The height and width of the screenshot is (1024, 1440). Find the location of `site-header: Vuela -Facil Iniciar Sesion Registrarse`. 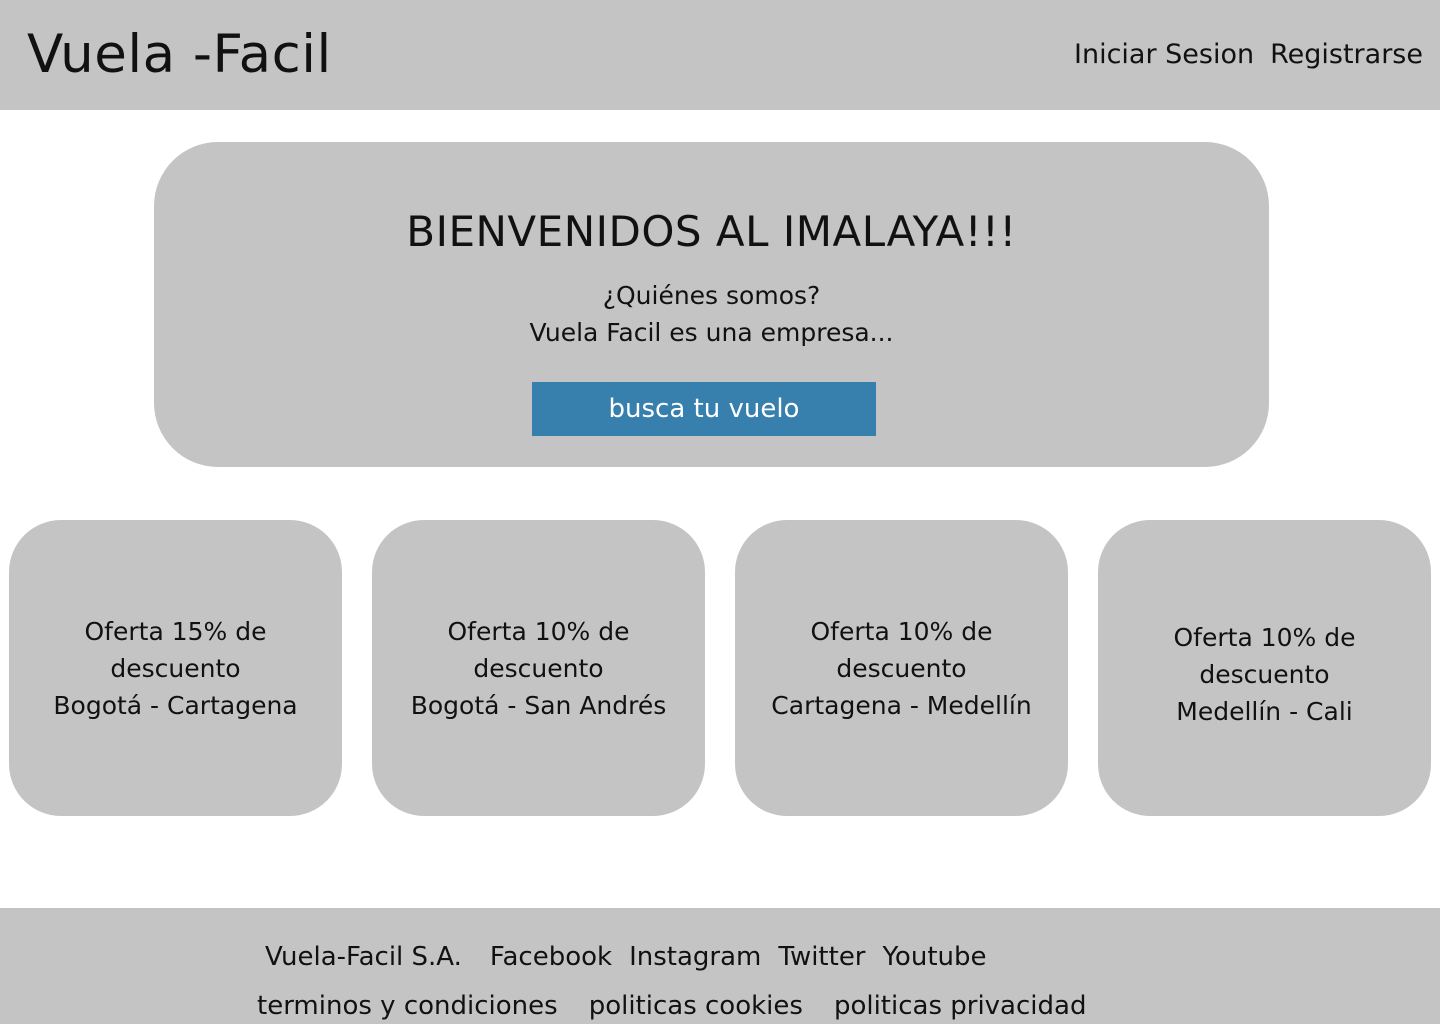

site-header: Vuela -Facil Iniciar Sesion Registrarse is located at coordinates (720, 55).